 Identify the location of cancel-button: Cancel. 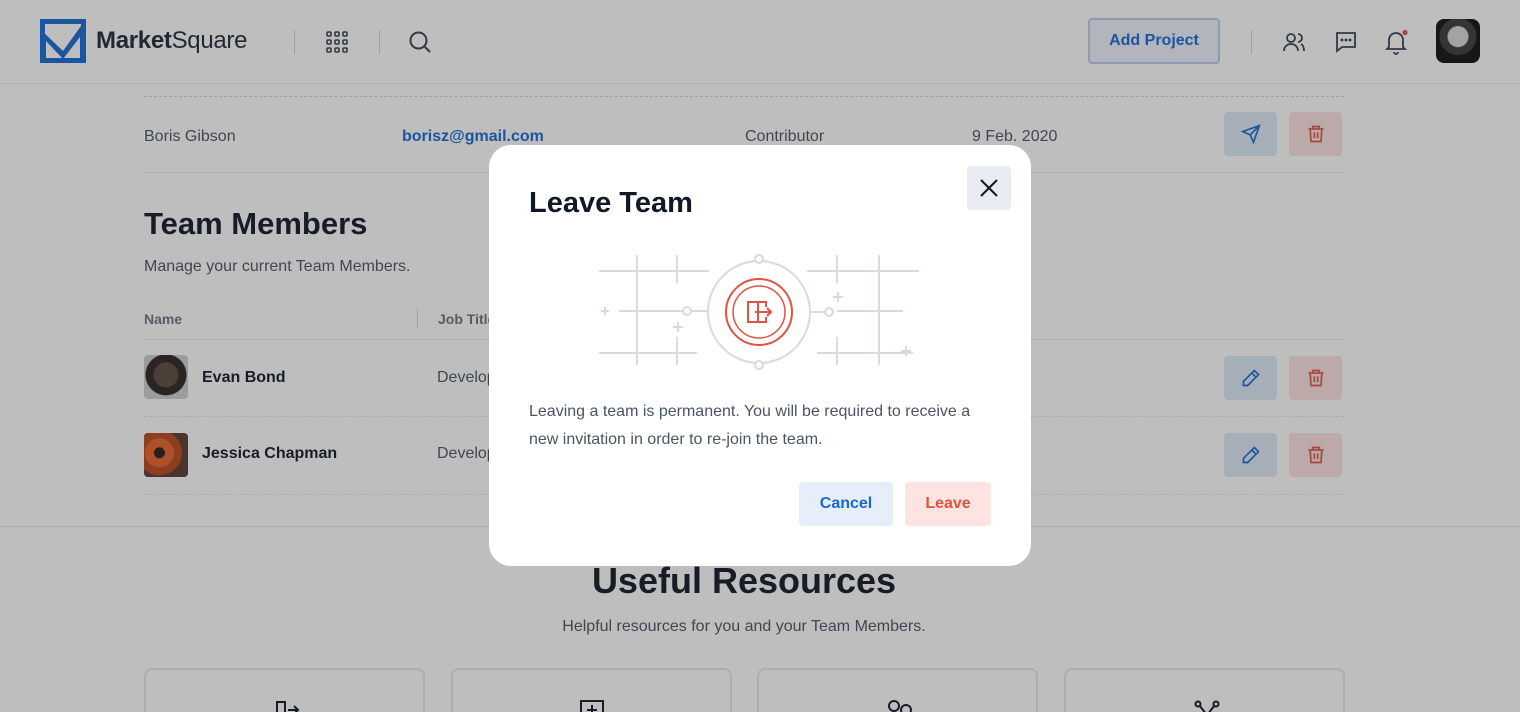
(846, 504).